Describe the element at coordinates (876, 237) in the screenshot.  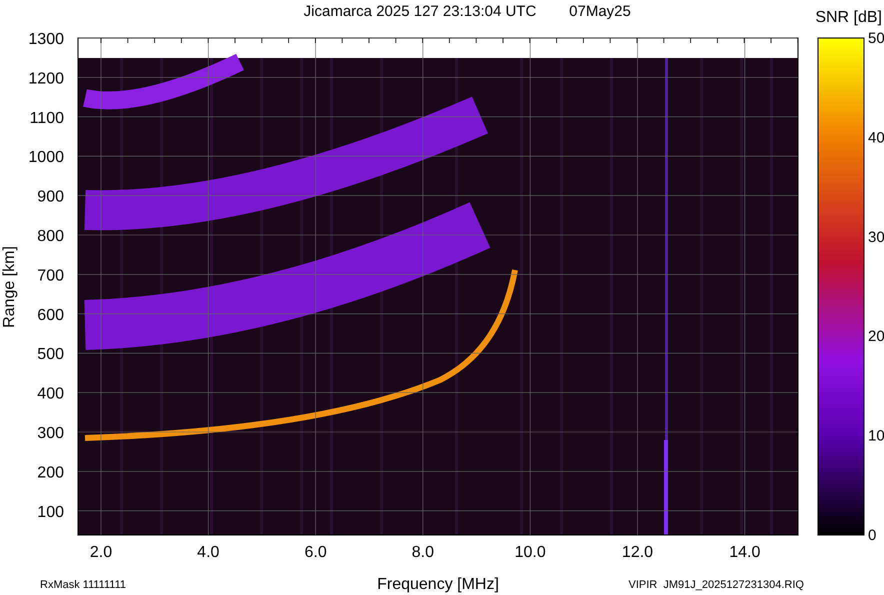
I see `colorbar-tick-label: 30` at that location.